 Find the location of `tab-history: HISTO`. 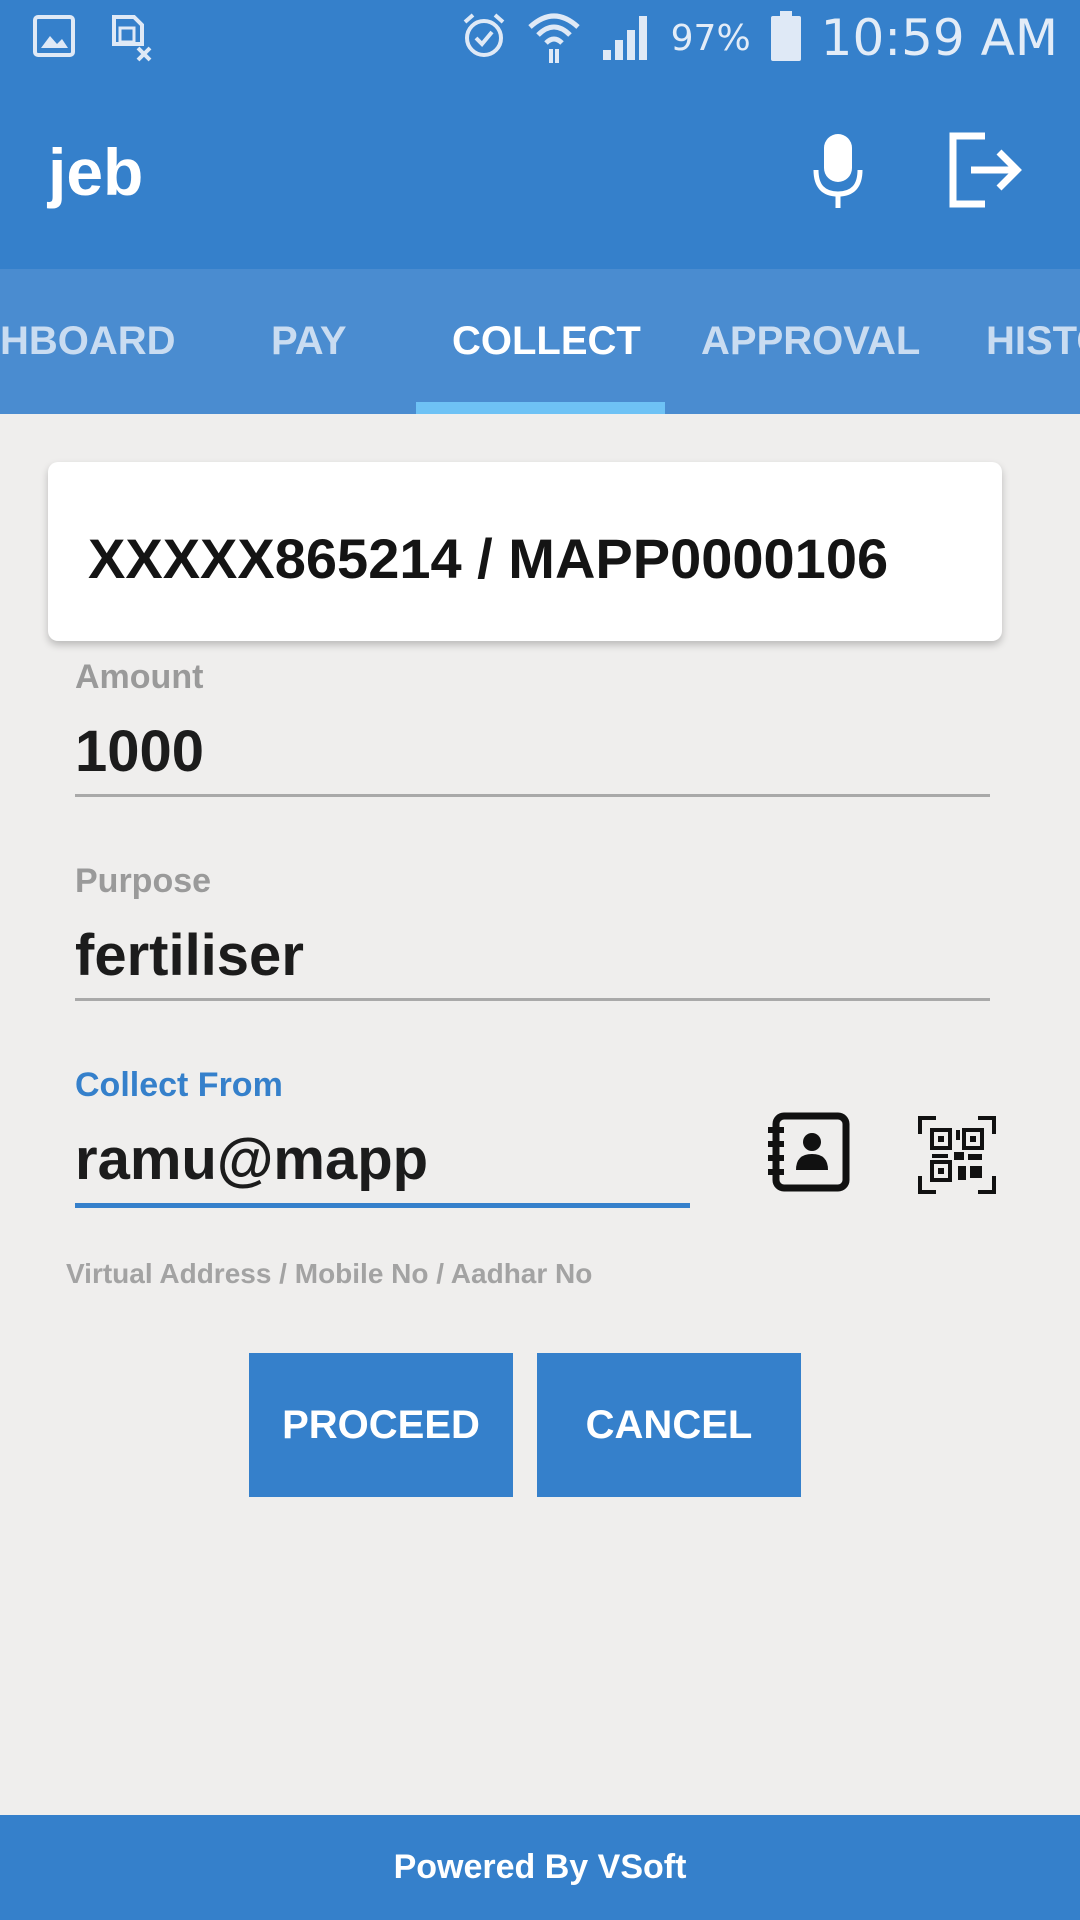

tab-history: HISTO is located at coordinates (1033, 341).